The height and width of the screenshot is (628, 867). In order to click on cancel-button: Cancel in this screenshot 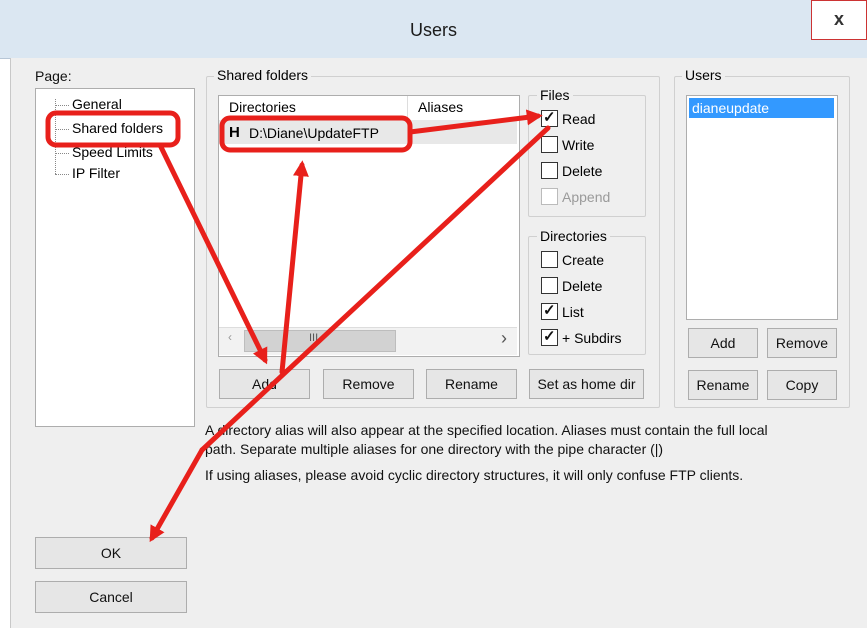, I will do `click(111, 597)`.